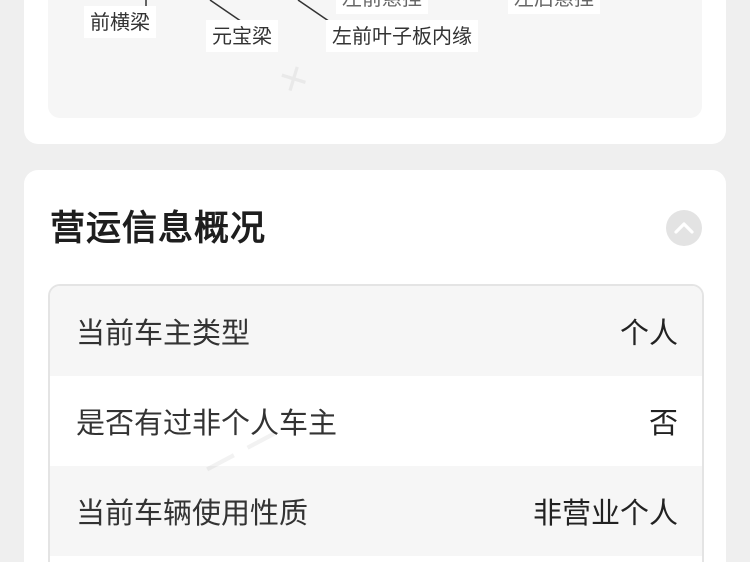 The width and height of the screenshot is (750, 562). Describe the element at coordinates (207, 423) in the screenshot. I see `row-label: 是否有过非个人车主` at that location.